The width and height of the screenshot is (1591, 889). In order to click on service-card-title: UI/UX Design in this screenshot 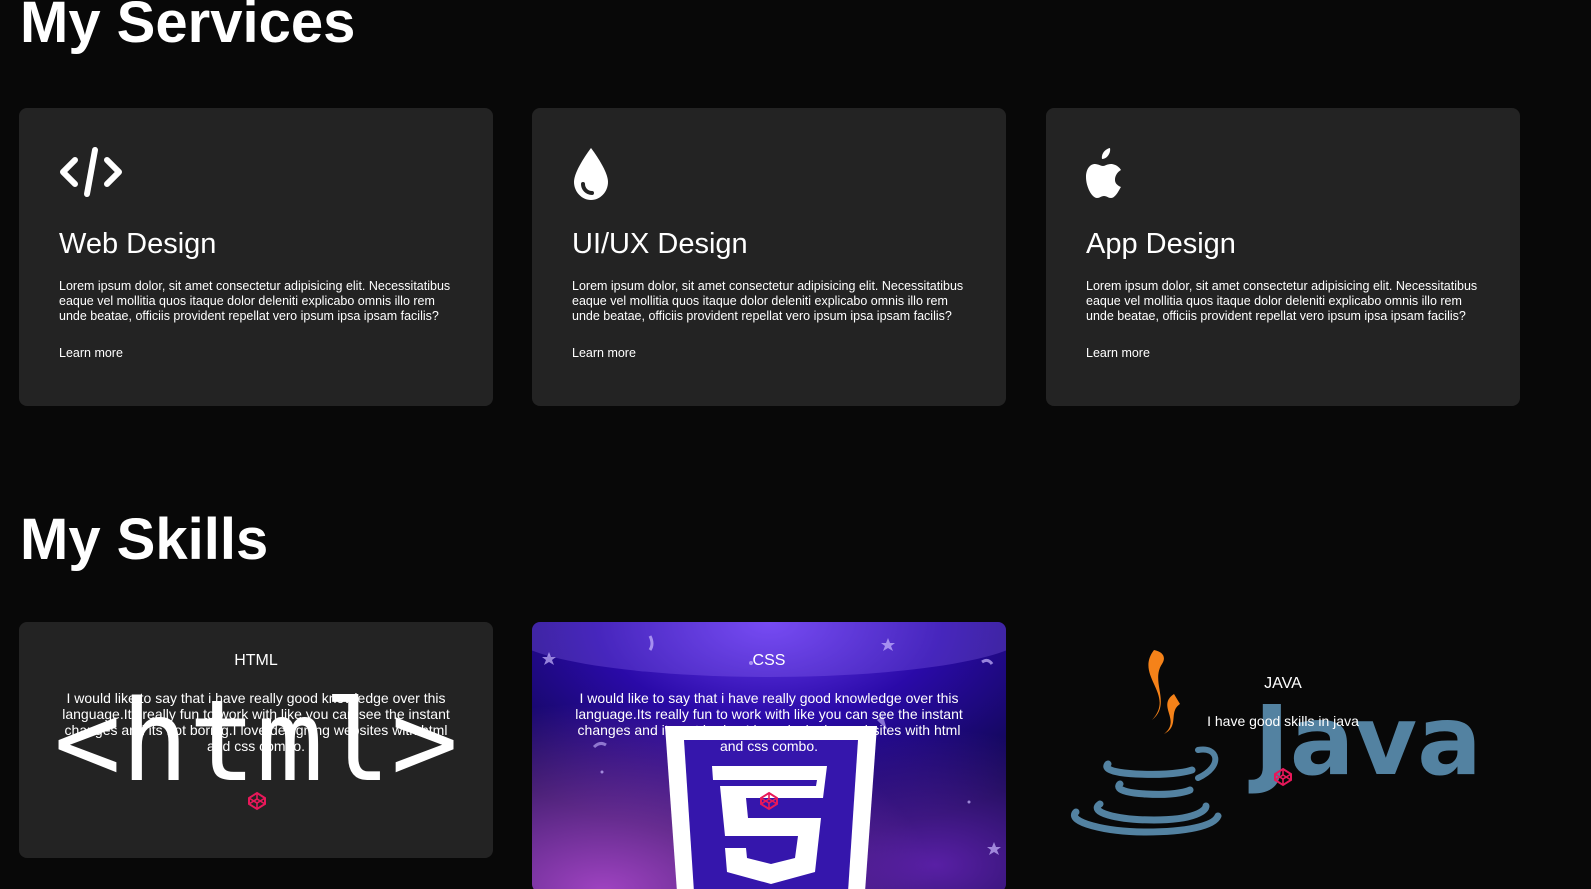, I will do `click(660, 244)`.